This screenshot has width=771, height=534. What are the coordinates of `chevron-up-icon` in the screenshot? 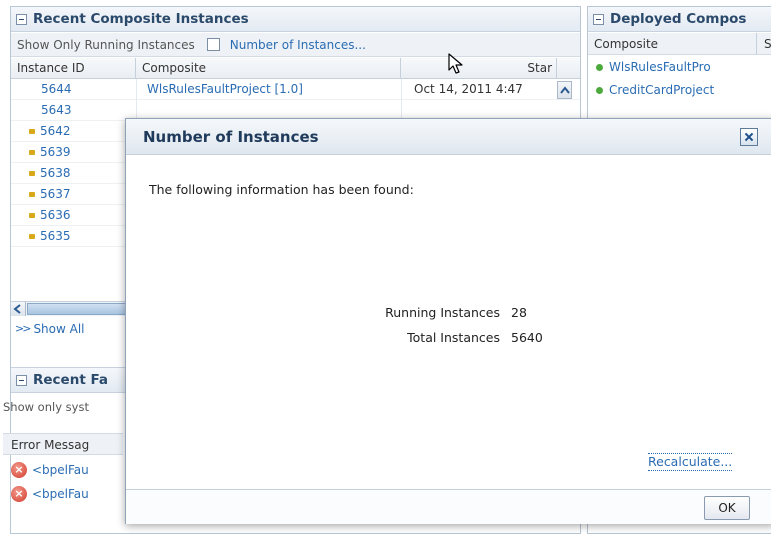 It's located at (565, 90).